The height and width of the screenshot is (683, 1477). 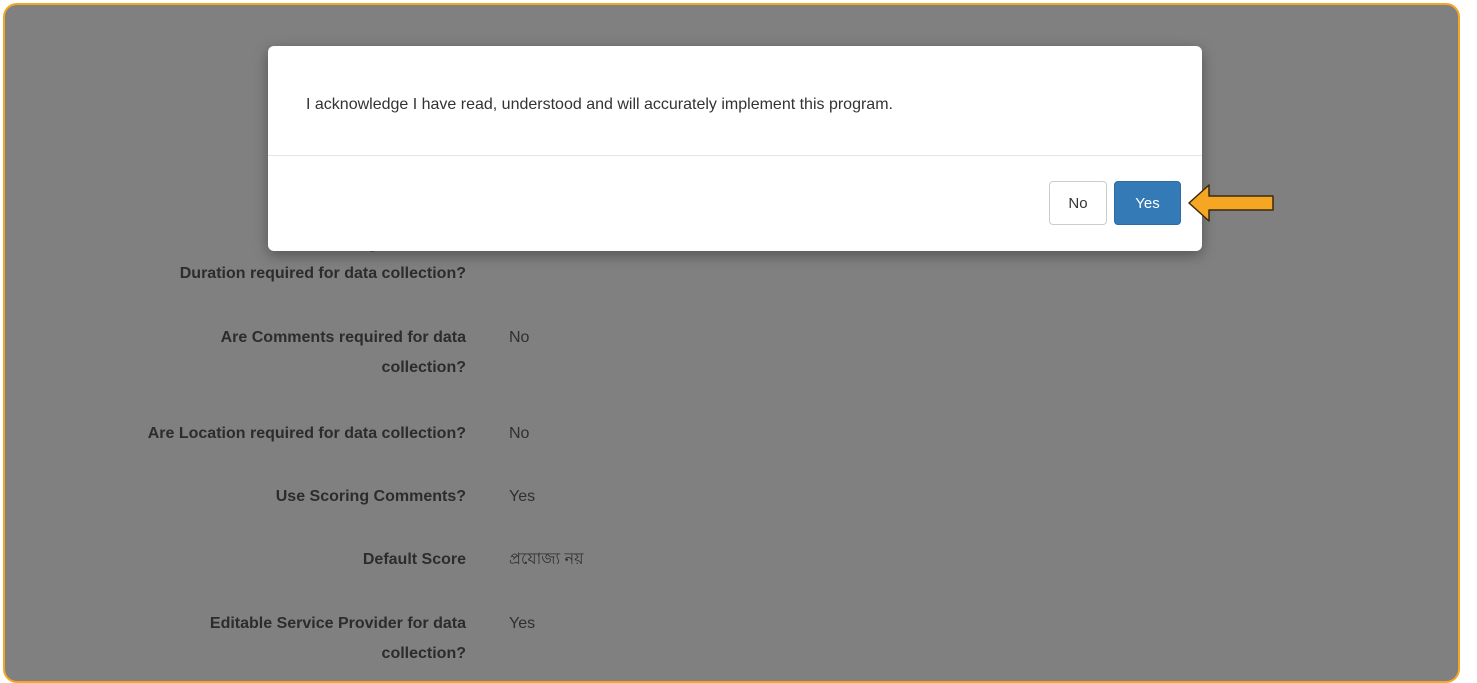 I want to click on yes-button: Yes, so click(x=1147, y=203).